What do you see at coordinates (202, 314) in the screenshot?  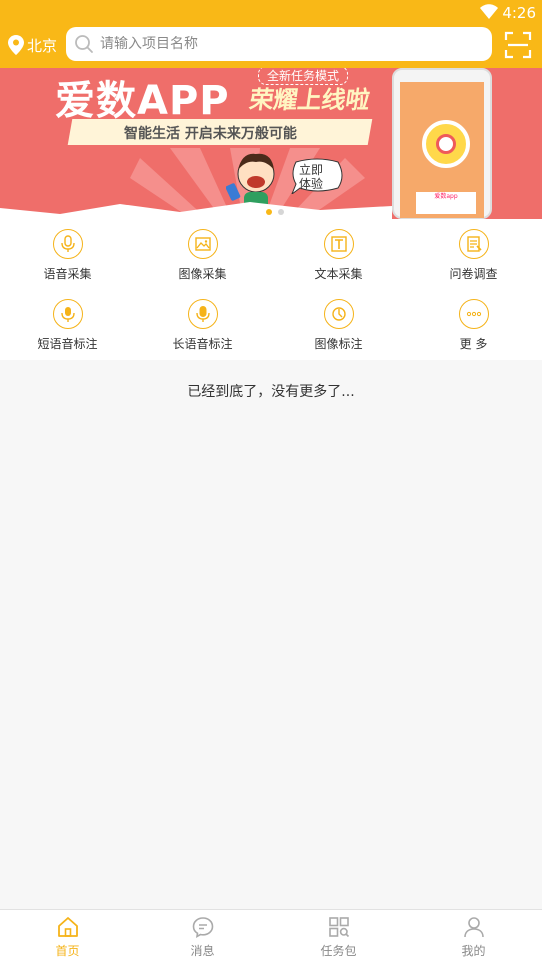 I see `long-voice-icon` at bounding box center [202, 314].